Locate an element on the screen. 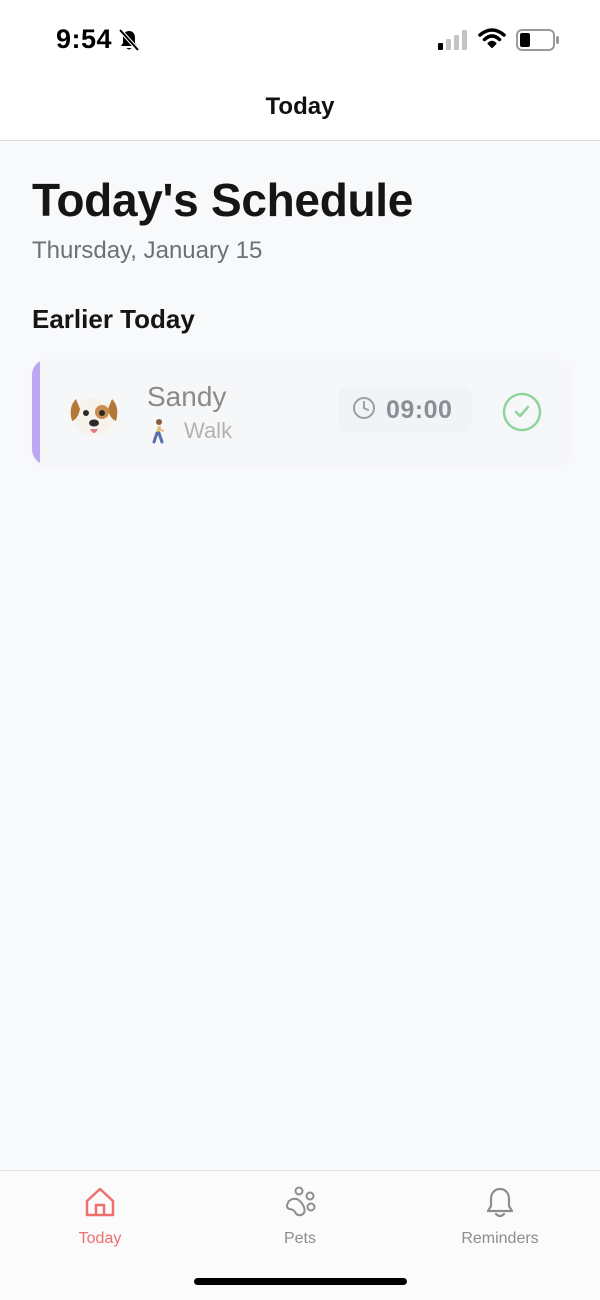 The height and width of the screenshot is (1300, 600). nav-title: Today is located at coordinates (300, 106).